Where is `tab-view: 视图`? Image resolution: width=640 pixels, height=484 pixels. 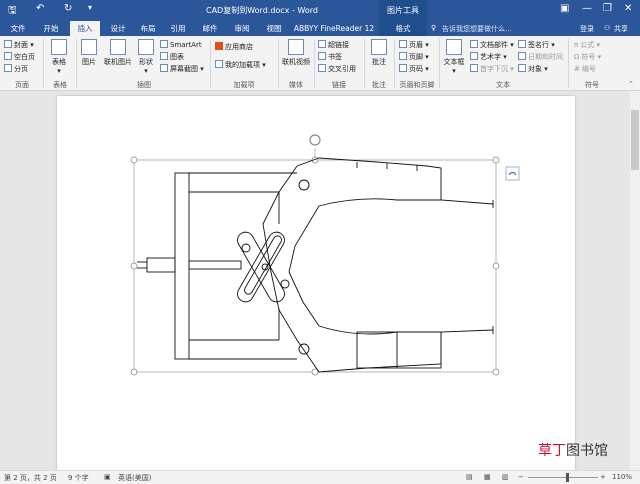 tab-view: 视图 is located at coordinates (274, 28).